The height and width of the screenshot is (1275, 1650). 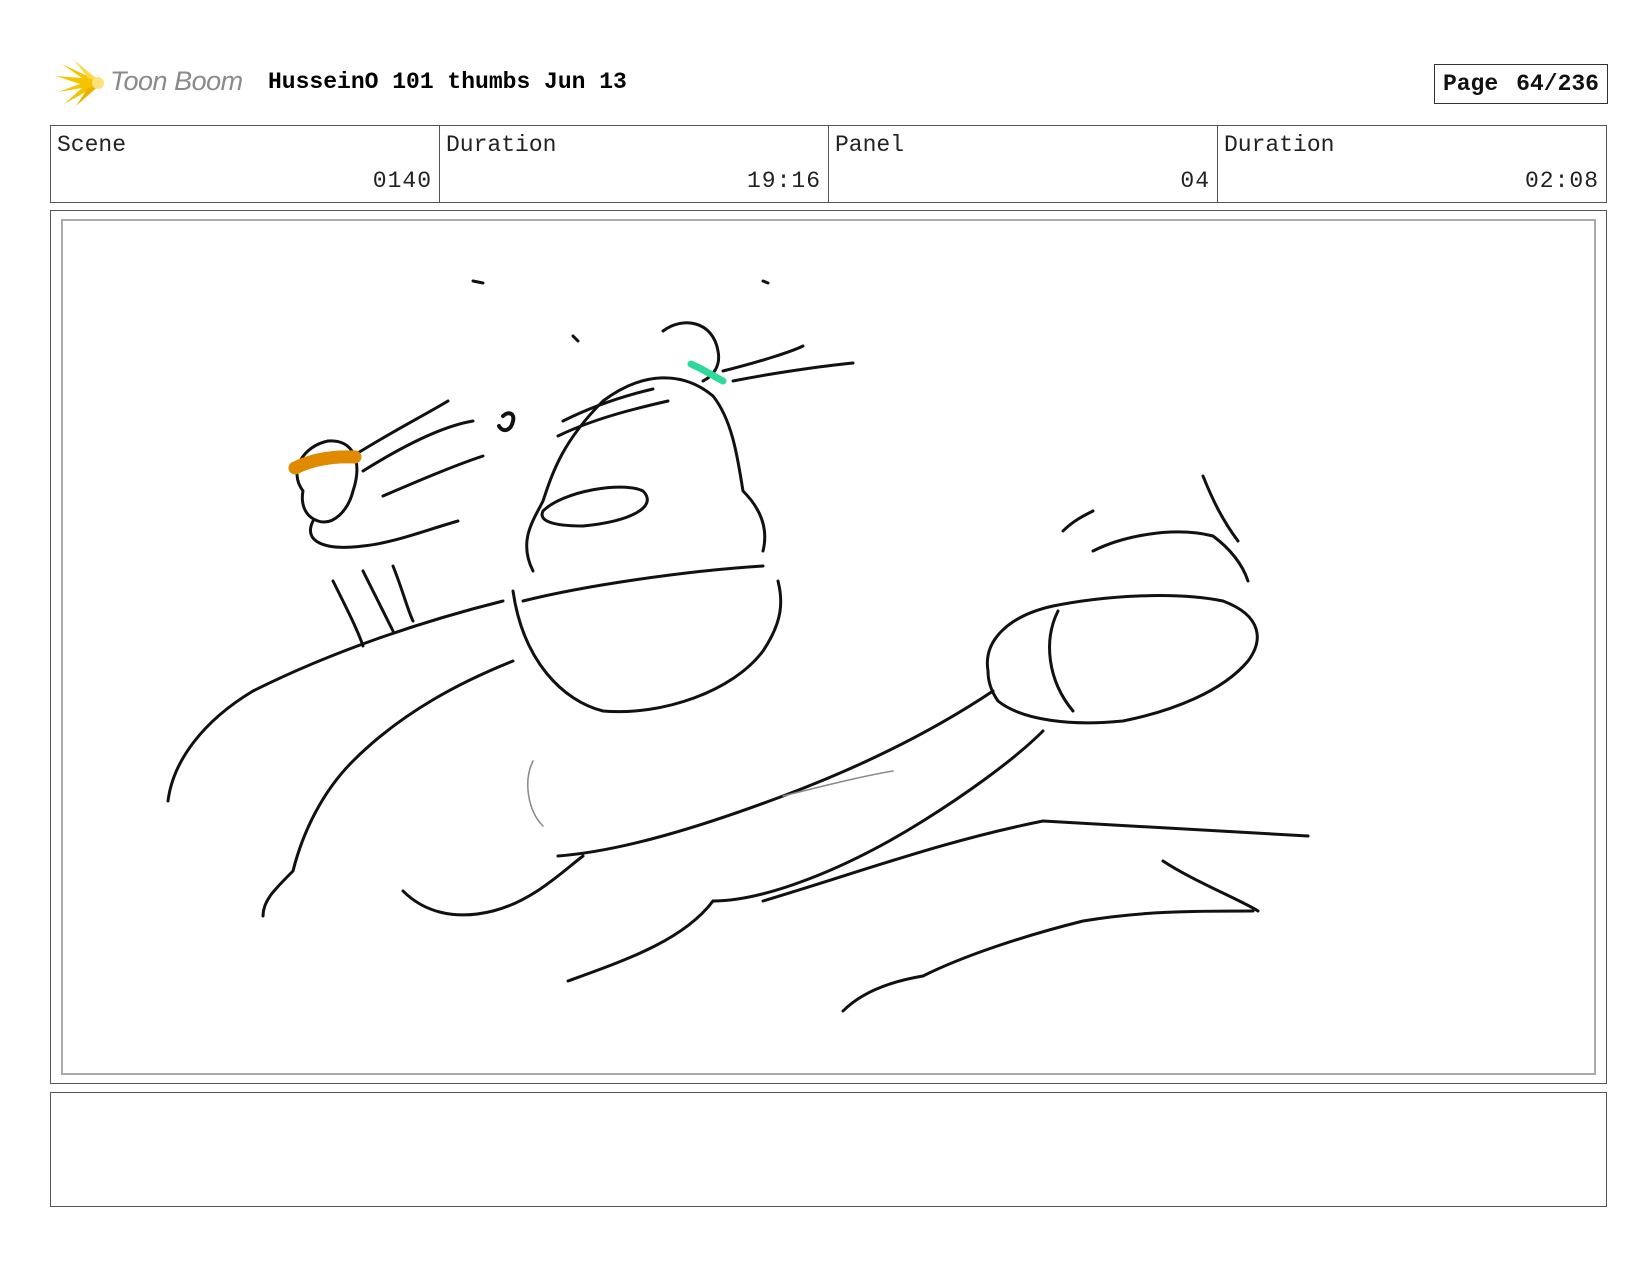 What do you see at coordinates (1035, 866) in the screenshot?
I see `sketch-right-body` at bounding box center [1035, 866].